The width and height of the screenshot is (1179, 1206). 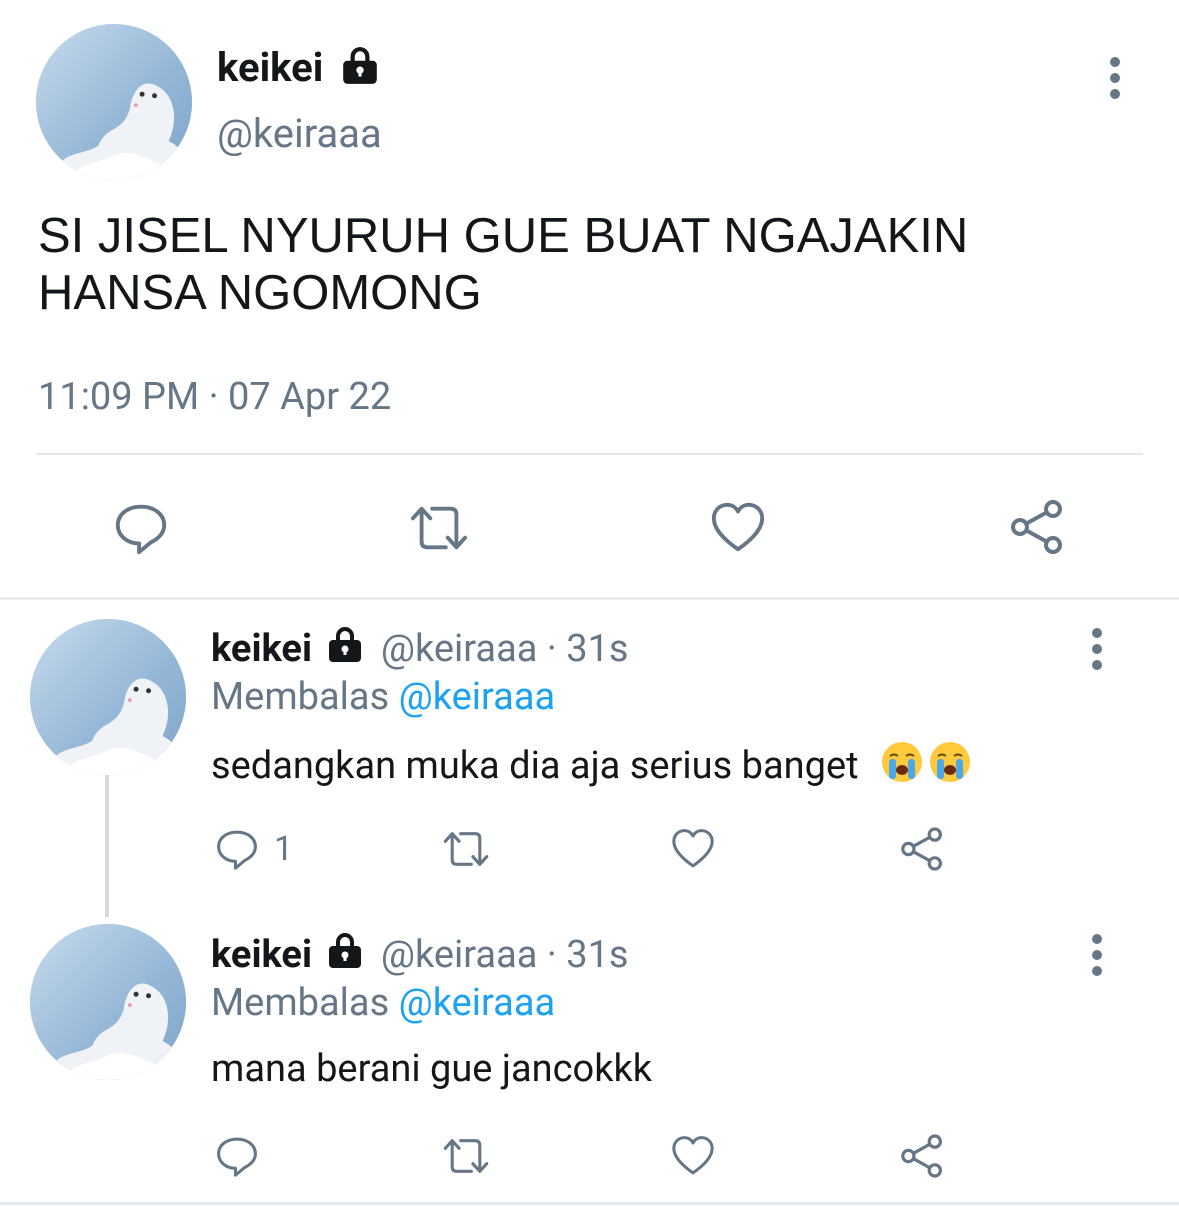 I want to click on reply-count: 1, so click(x=284, y=849).